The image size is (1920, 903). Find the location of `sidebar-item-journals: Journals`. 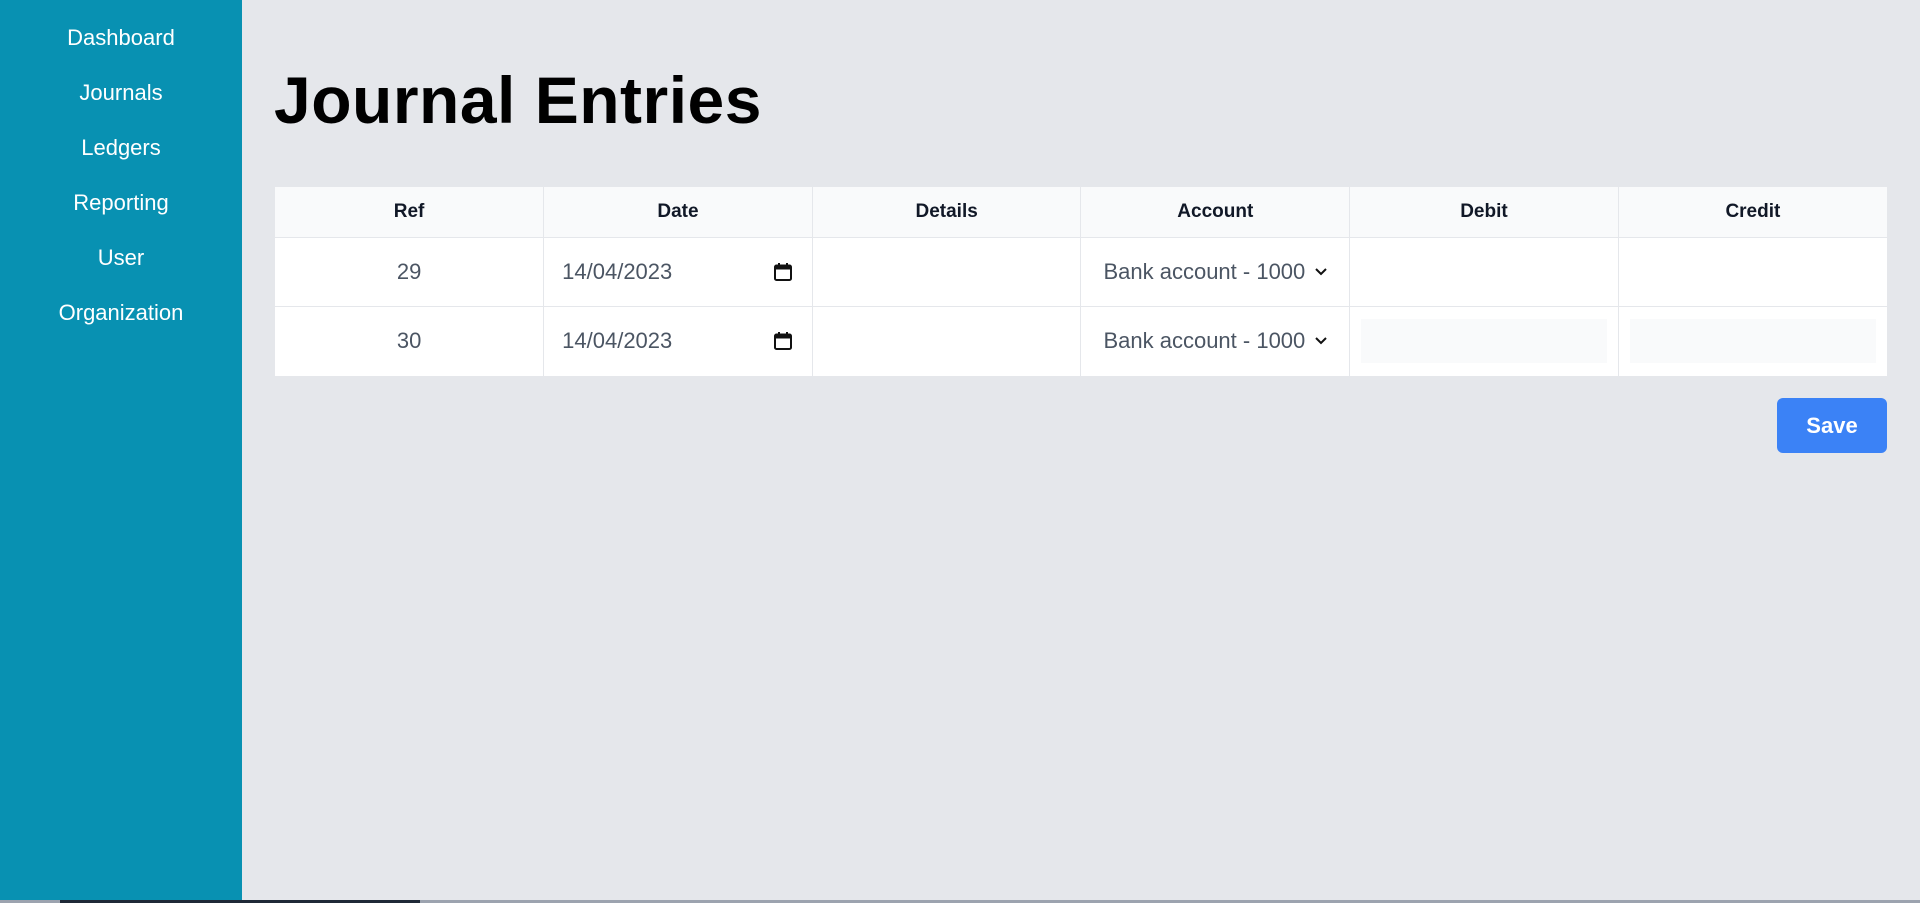

sidebar-item-journals: Journals is located at coordinates (121, 104).